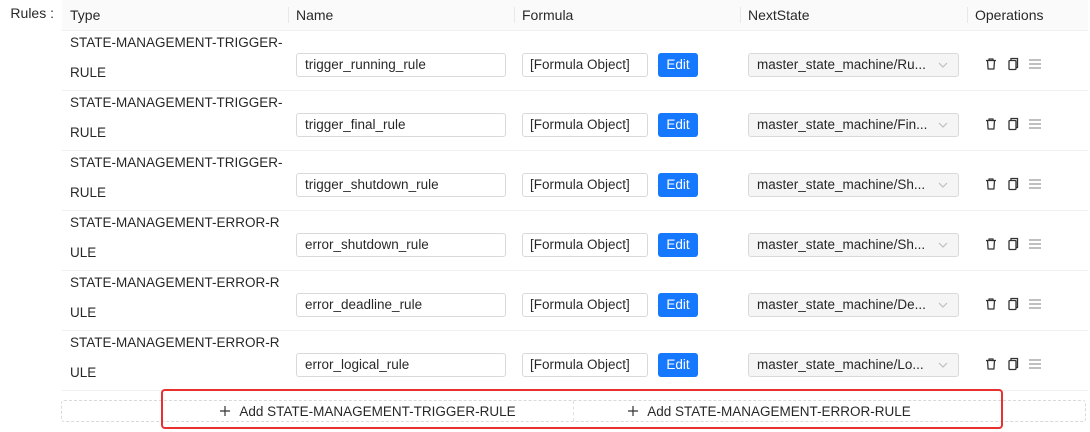 This screenshot has width=1090, height=432. I want to click on add-error-rule-button: Add STATE-MANAGEMENT-ERROR-RULE, so click(769, 411).